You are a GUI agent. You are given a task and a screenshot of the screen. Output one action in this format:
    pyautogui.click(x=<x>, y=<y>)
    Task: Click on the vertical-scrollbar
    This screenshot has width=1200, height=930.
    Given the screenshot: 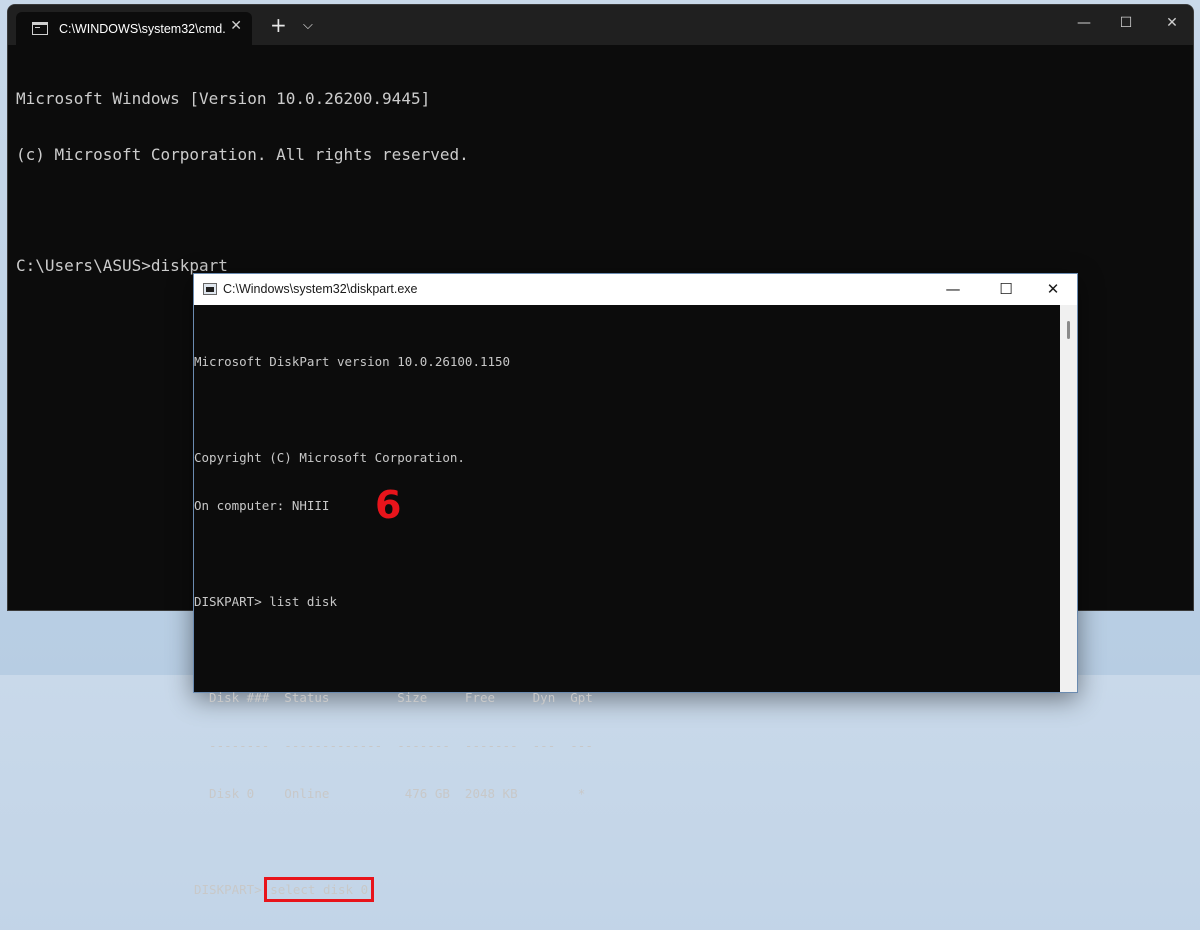 What is the action you would take?
    pyautogui.click(x=1068, y=498)
    